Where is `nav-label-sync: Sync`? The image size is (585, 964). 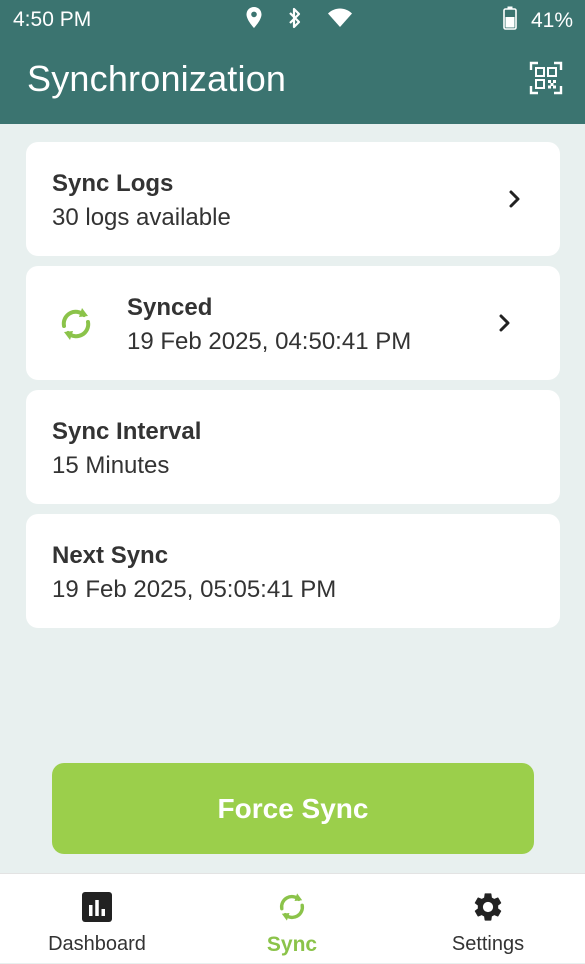
nav-label-sync: Sync is located at coordinates (292, 944).